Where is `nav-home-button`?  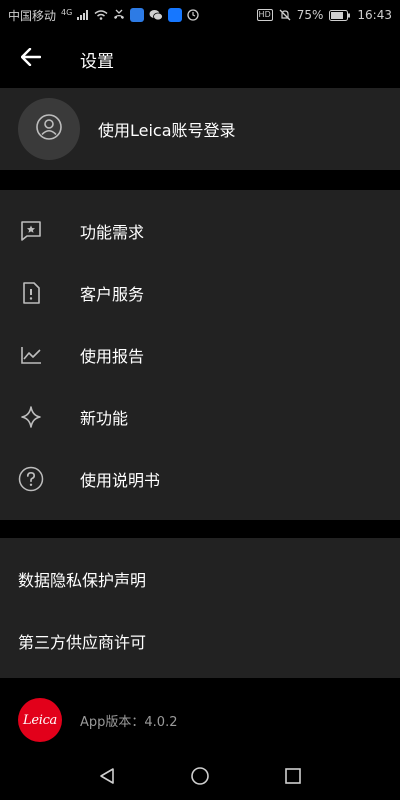
nav-home-button is located at coordinates (200, 778).